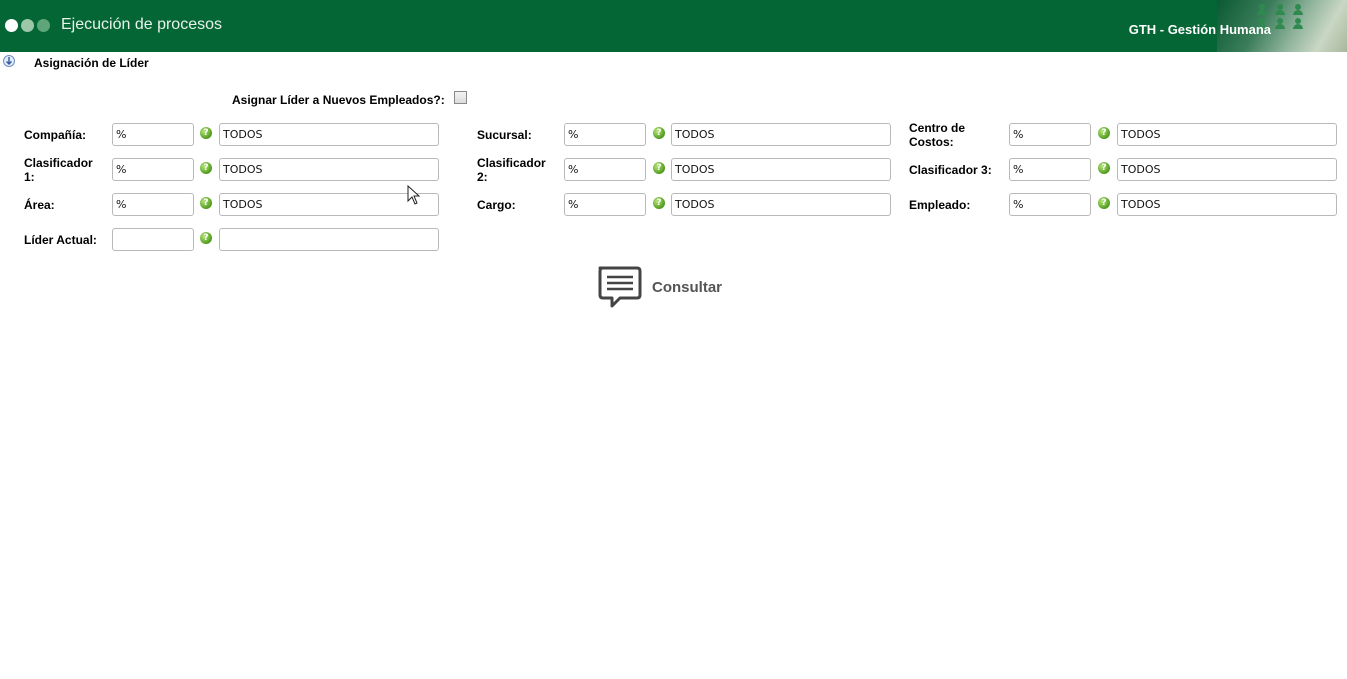 This screenshot has height=679, width=1347. What do you see at coordinates (605, 204) in the screenshot?
I see `cargo-code-input: %` at bounding box center [605, 204].